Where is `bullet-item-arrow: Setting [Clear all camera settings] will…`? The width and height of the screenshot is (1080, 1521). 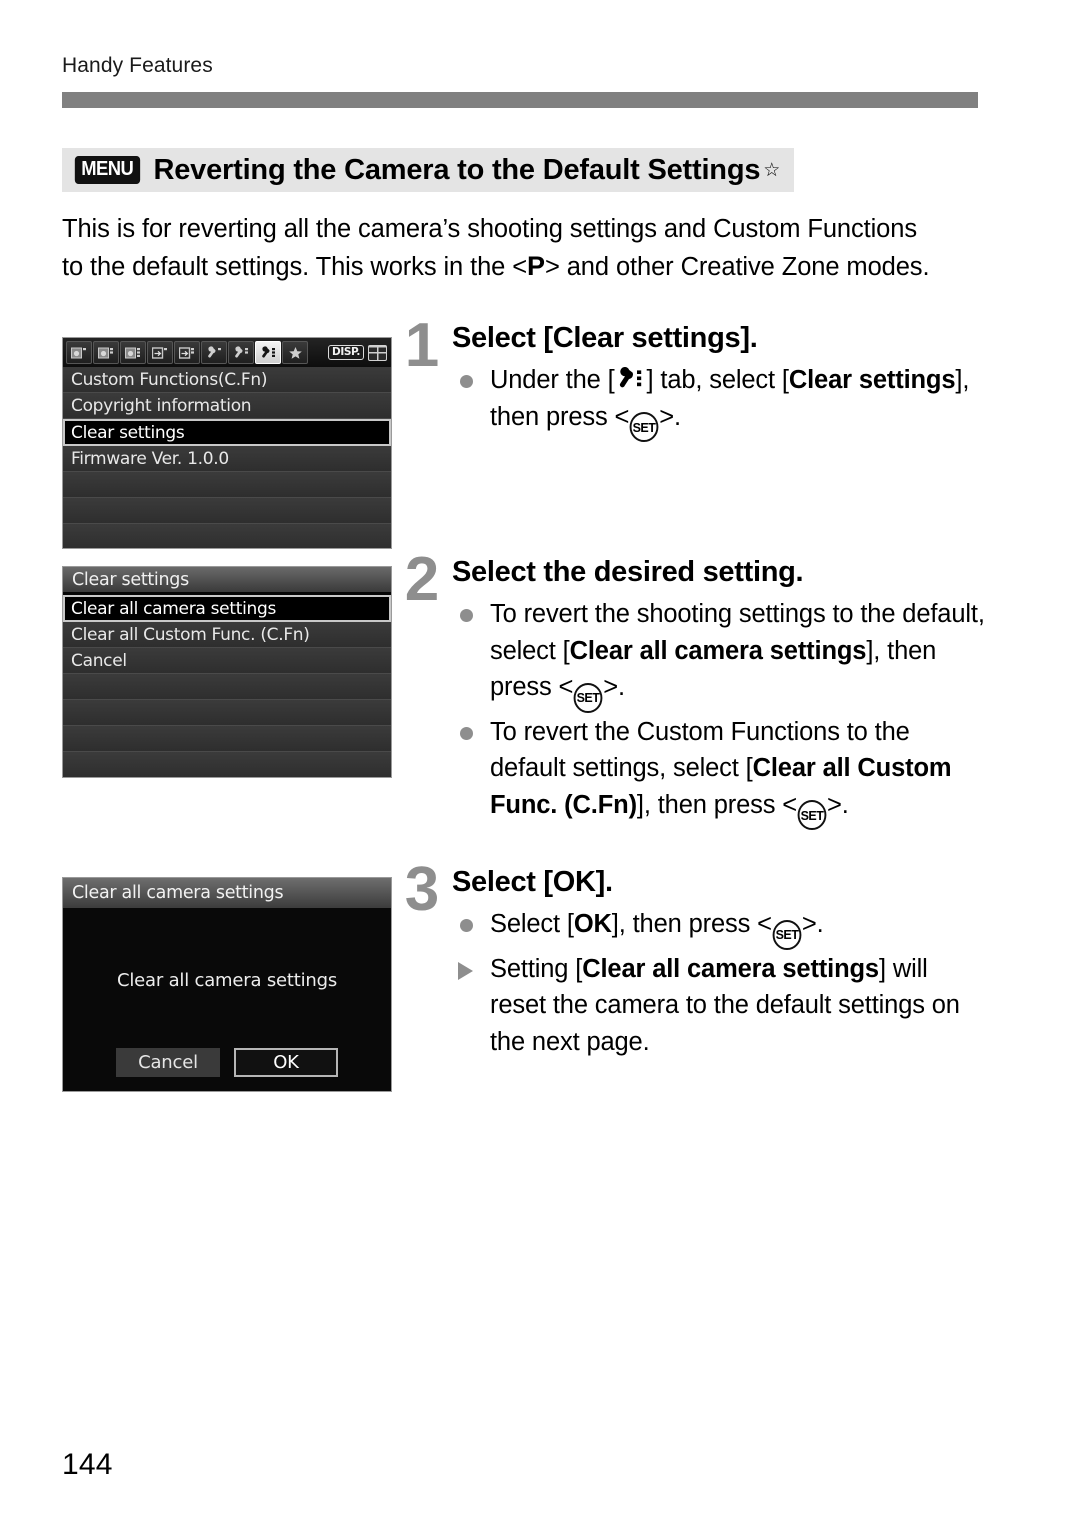
bullet-item-arrow: Setting [Clear all camera settings] will… is located at coordinates (718, 1006).